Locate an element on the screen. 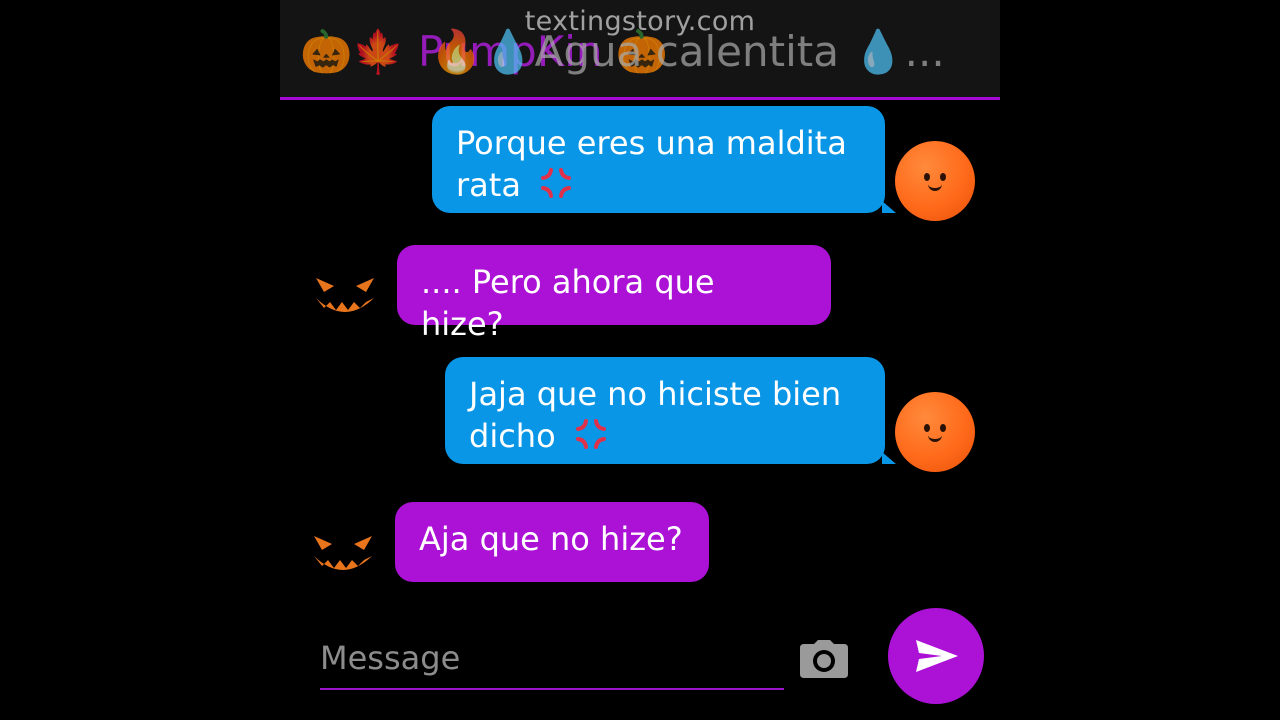 The width and height of the screenshot is (1280, 720). message-bubble-outgoing: Jaja que no hiciste bien dicho is located at coordinates (665, 410).